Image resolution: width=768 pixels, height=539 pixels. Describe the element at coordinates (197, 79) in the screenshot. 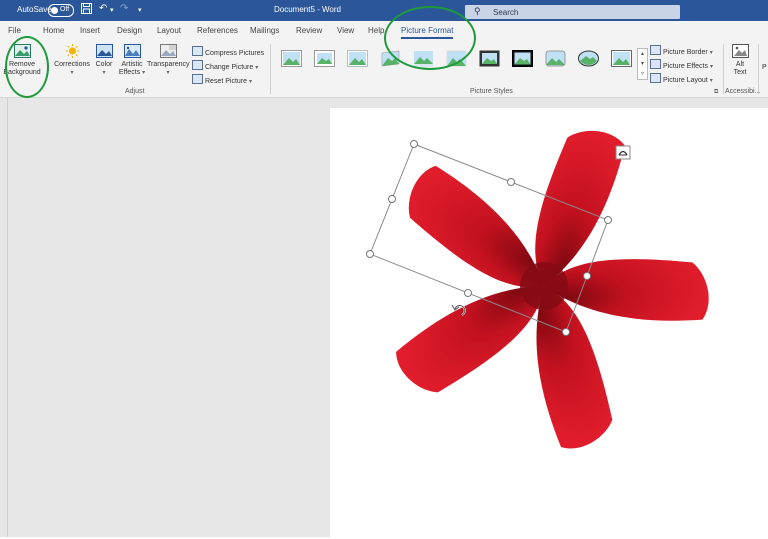

I see `reset-picture-icon` at that location.